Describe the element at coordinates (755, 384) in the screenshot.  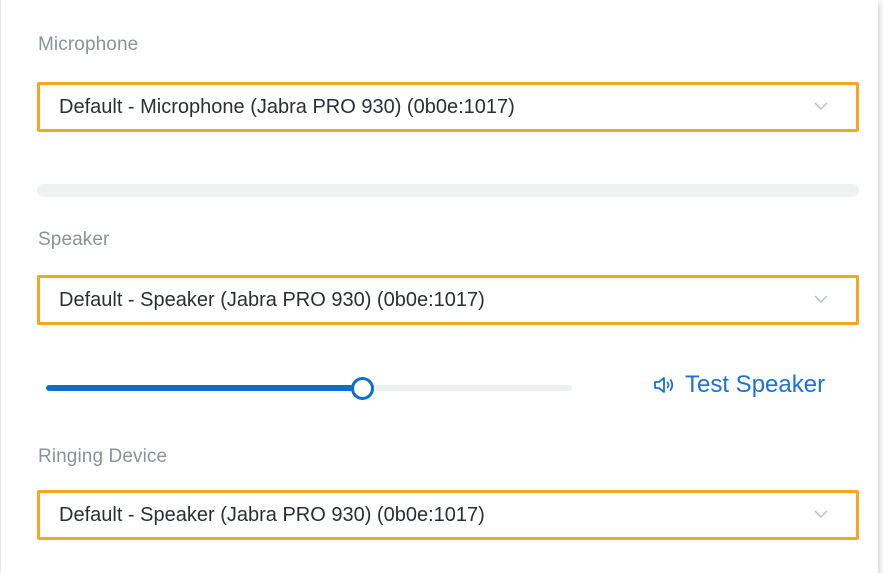
I see `test-speaker-label: Test Speaker` at that location.